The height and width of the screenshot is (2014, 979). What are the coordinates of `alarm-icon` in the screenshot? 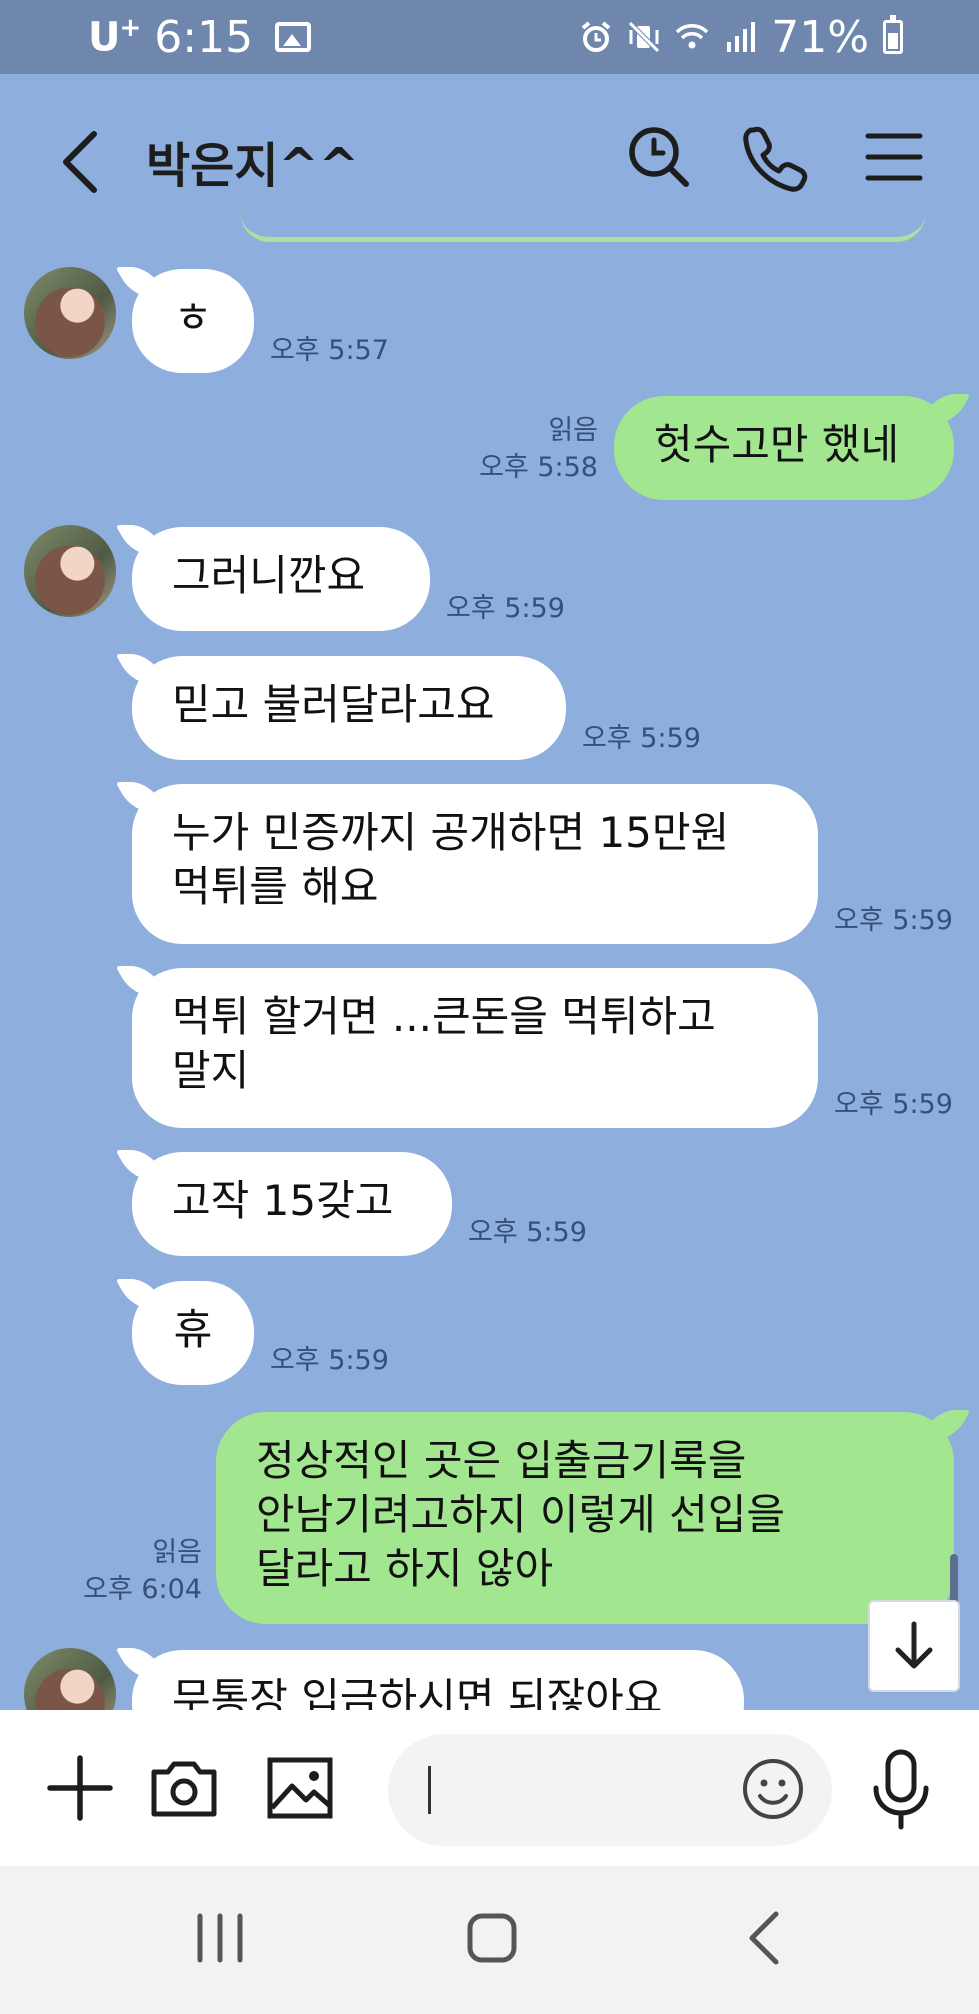 It's located at (596, 36).